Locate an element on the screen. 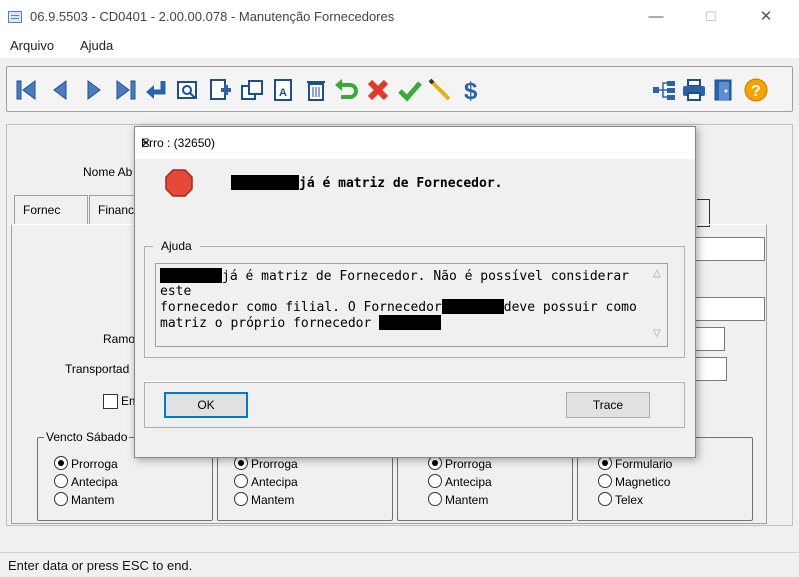 This screenshot has width=799, height=577. tree-icon is located at coordinates (664, 90).